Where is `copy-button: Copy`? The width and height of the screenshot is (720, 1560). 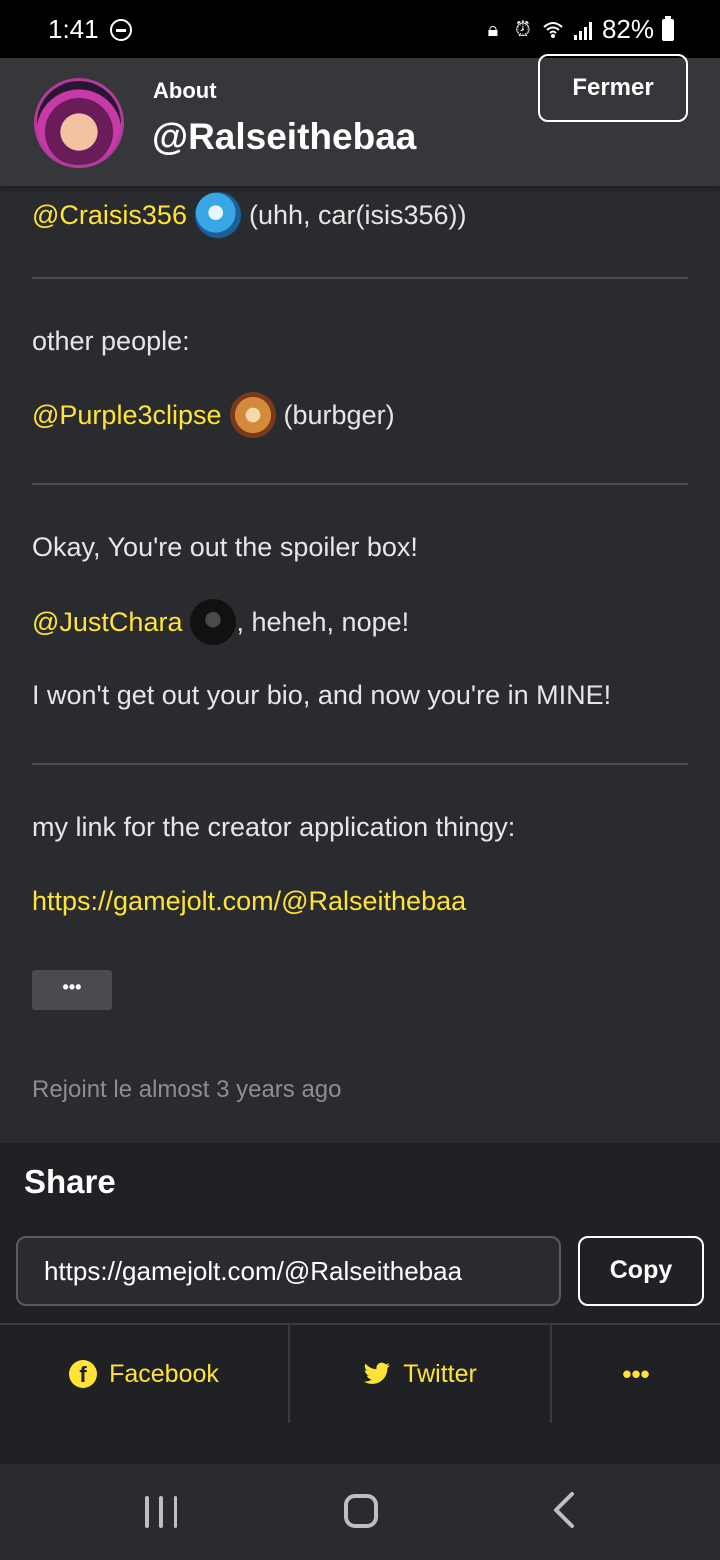
copy-button: Copy is located at coordinates (641, 1271).